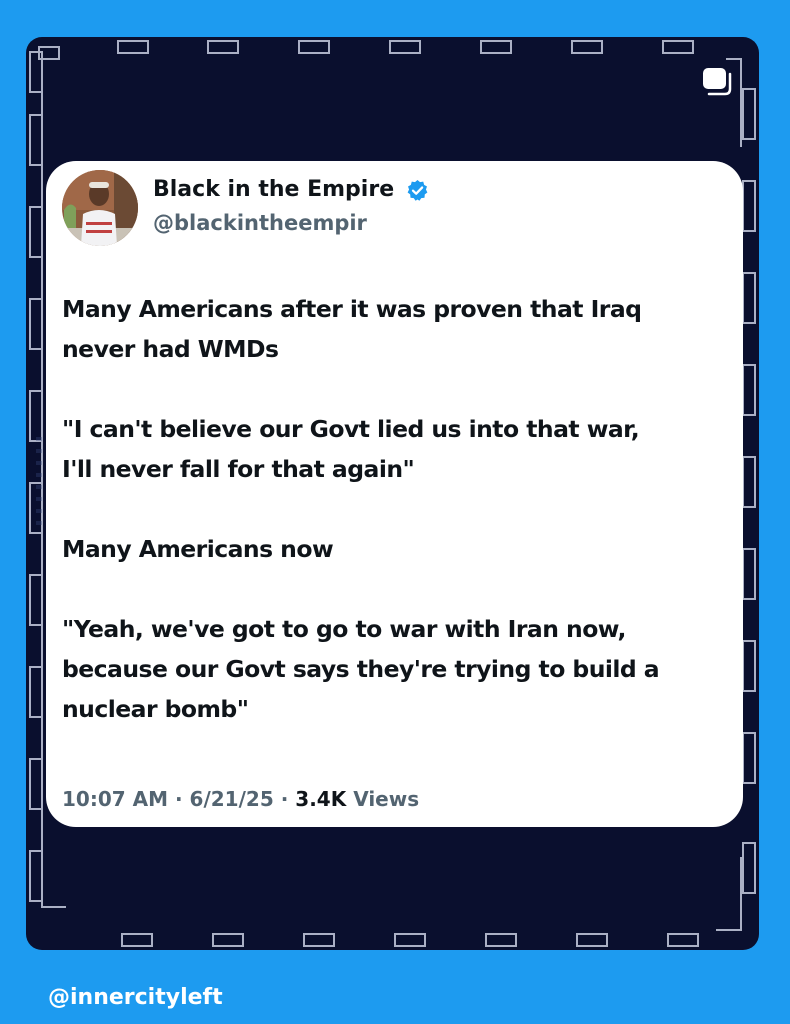  I want to click on views-label: Views, so click(386, 799).